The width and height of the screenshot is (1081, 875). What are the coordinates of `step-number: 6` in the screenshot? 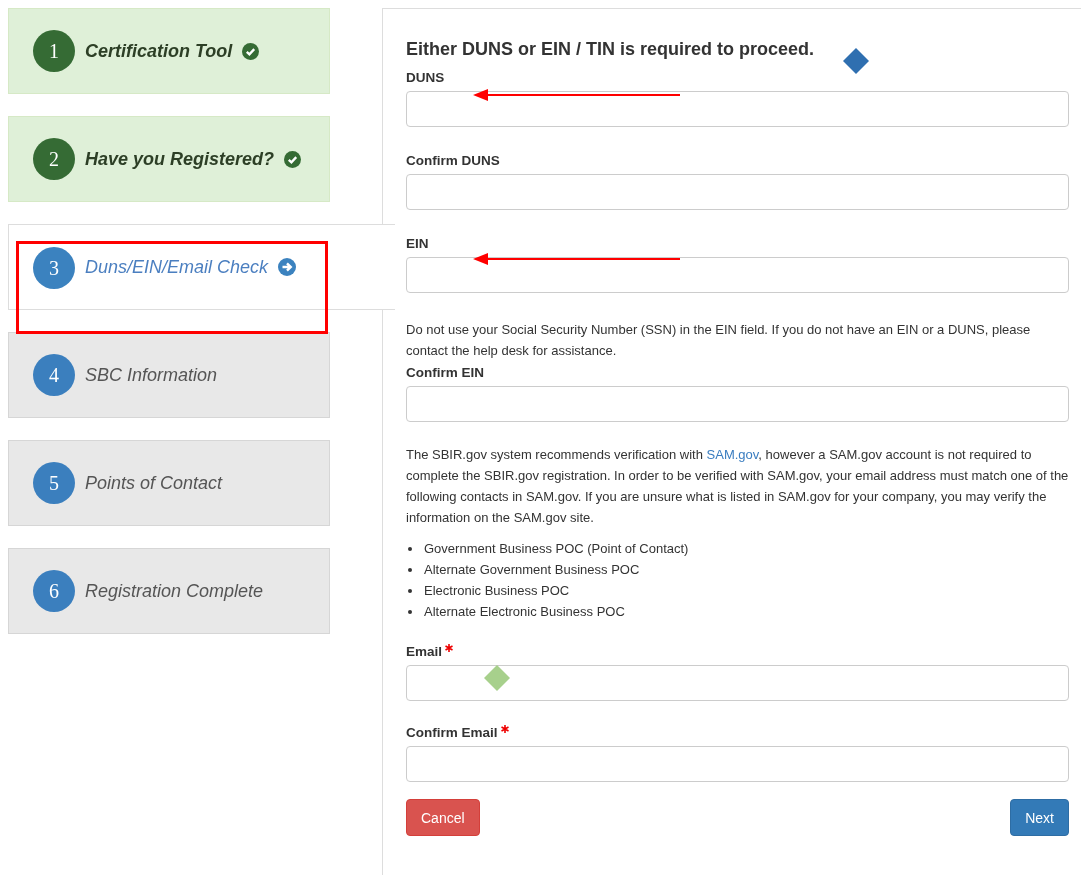 It's located at (54, 591).